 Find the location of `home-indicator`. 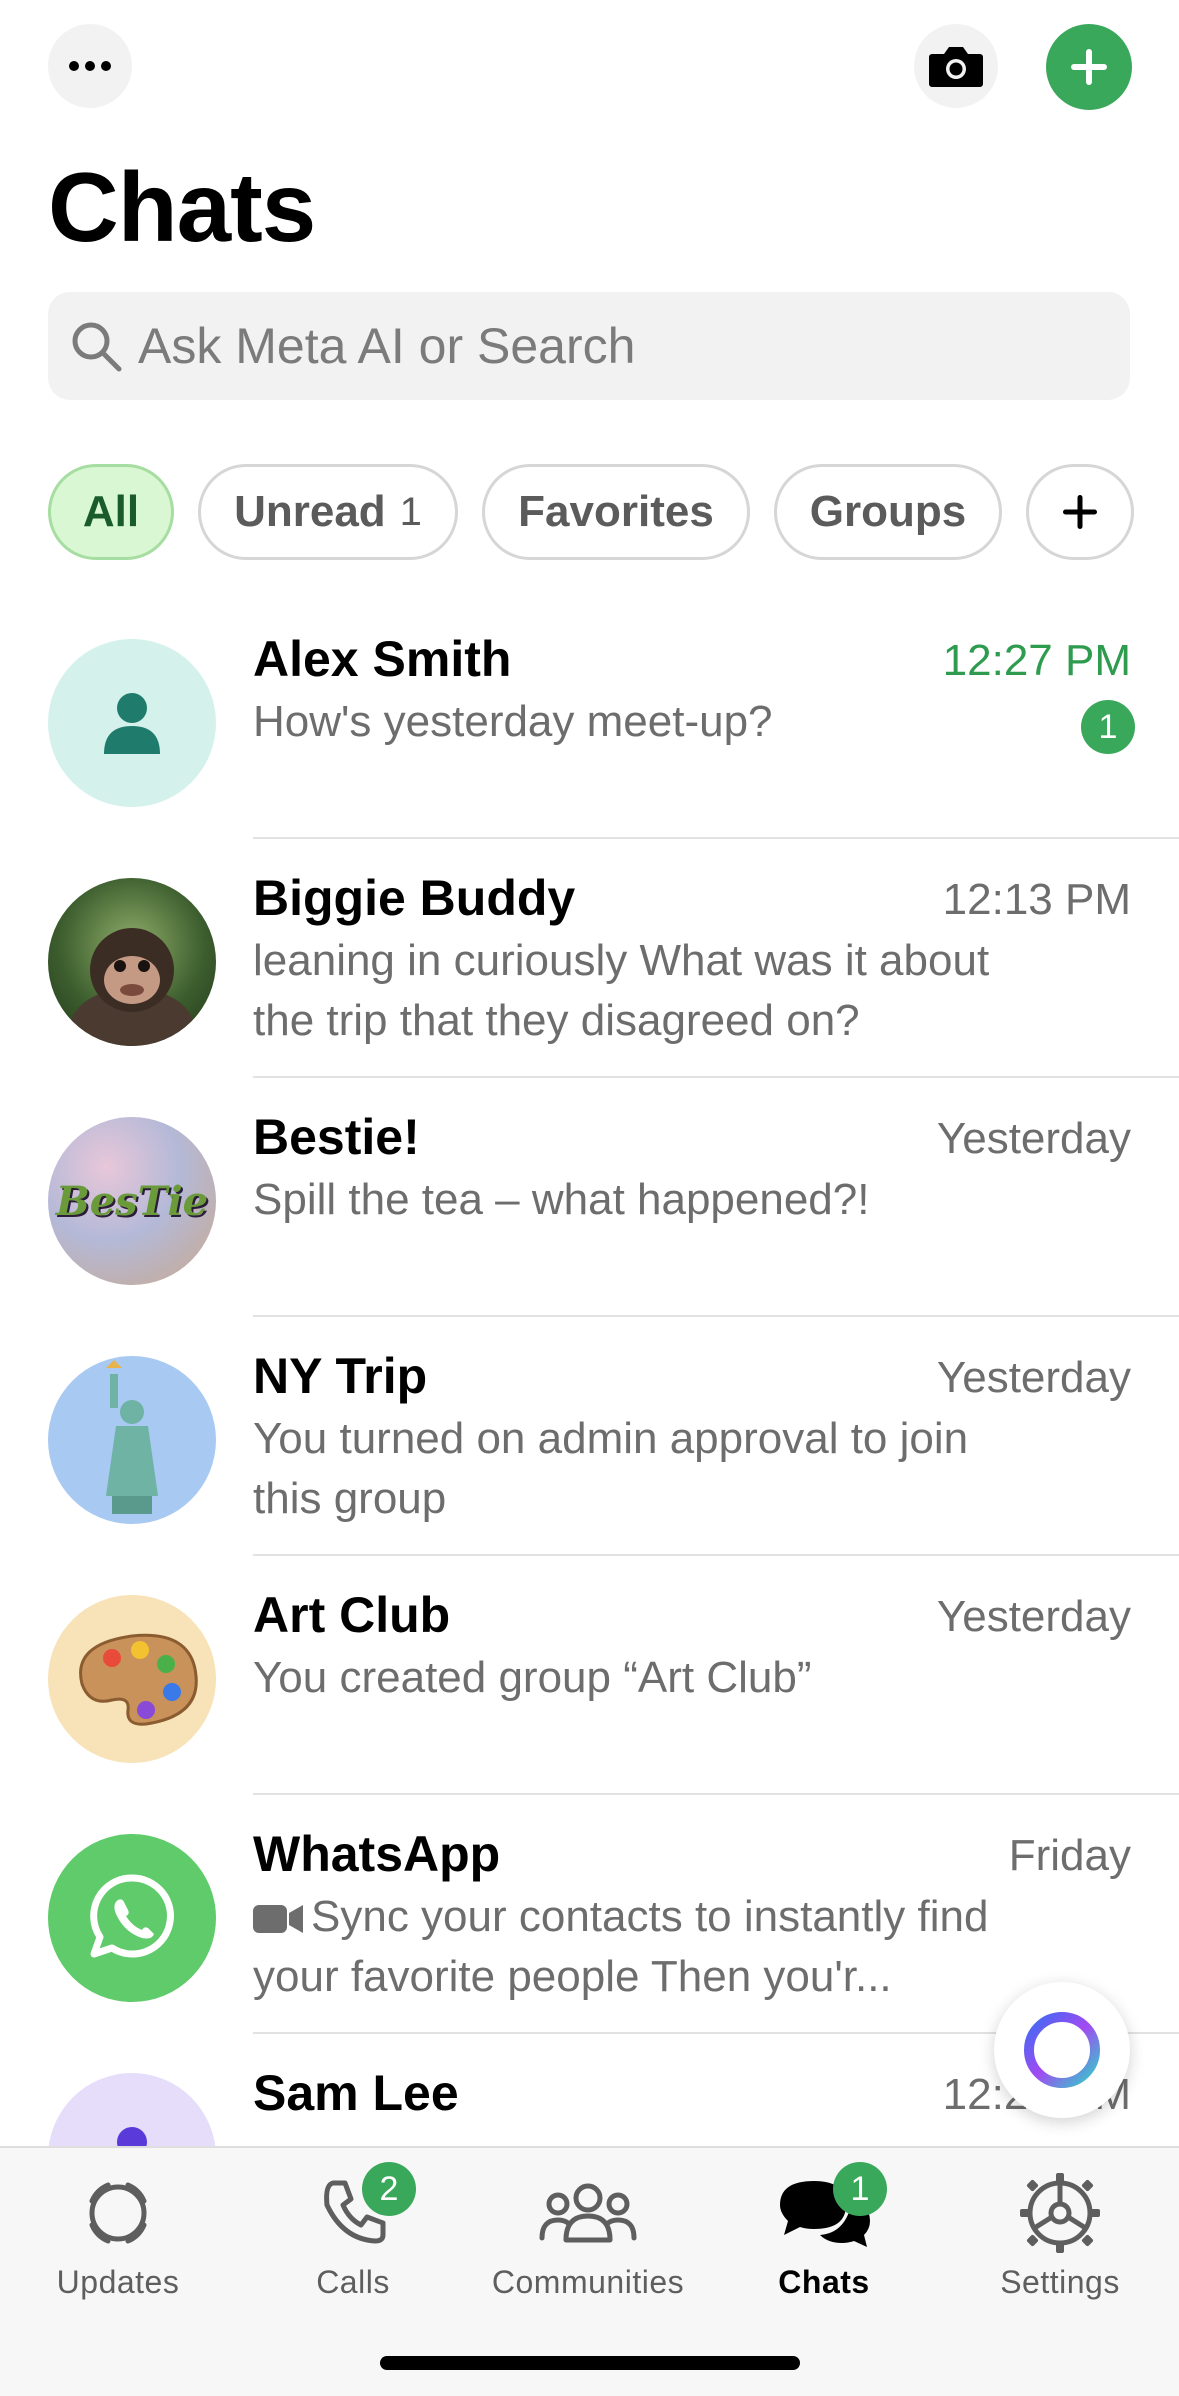

home-indicator is located at coordinates (590, 2363).